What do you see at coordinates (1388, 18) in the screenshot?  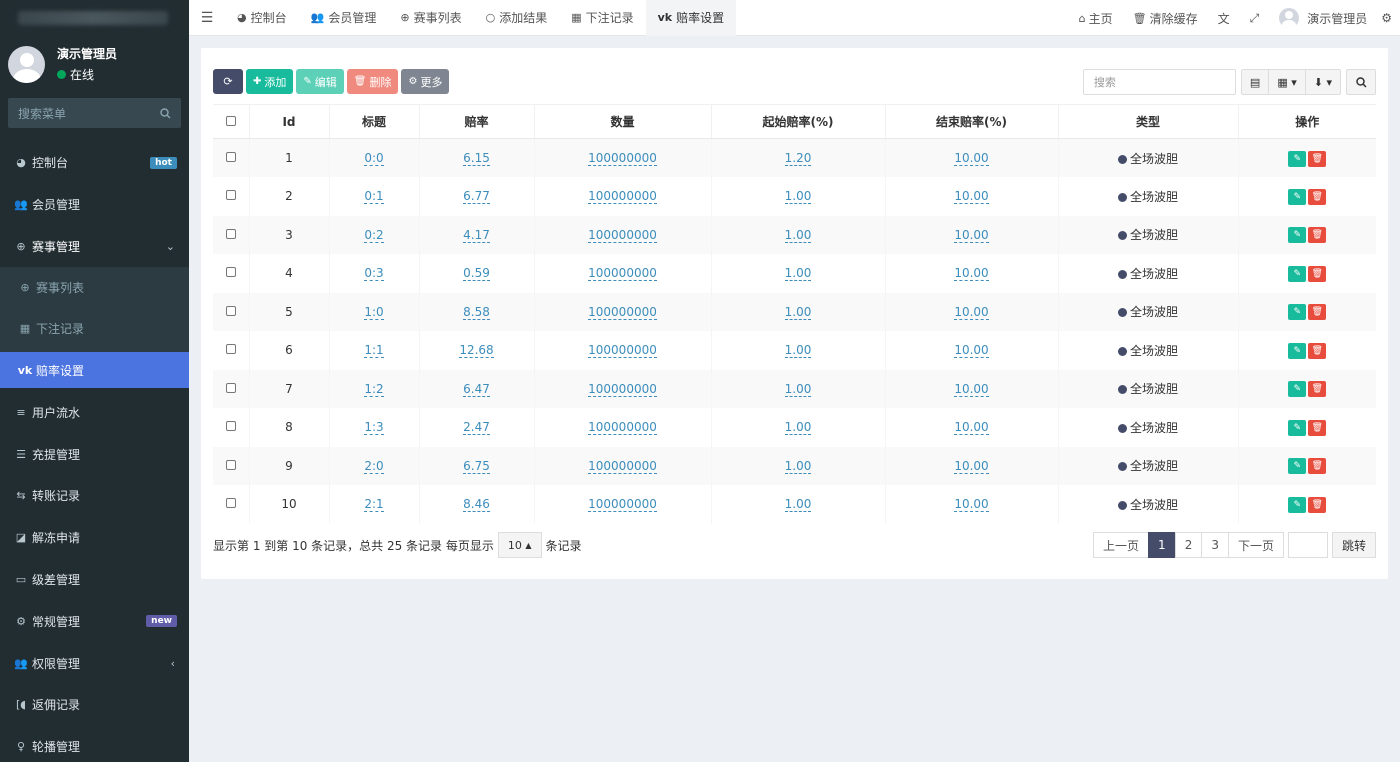 I see `settings-button: ⚙` at bounding box center [1388, 18].